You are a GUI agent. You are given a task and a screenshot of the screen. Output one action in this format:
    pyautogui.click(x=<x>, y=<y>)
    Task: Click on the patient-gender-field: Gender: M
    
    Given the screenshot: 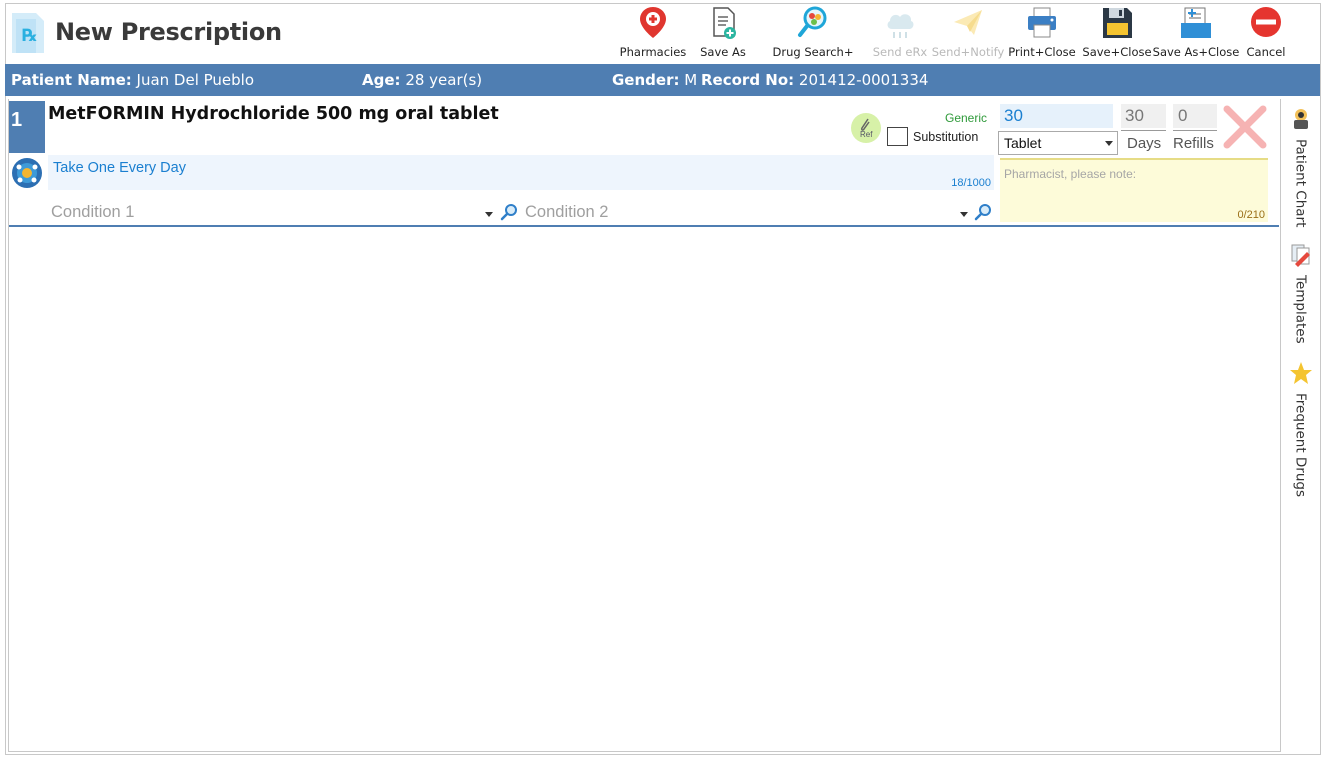 What is the action you would take?
    pyautogui.click(x=654, y=80)
    